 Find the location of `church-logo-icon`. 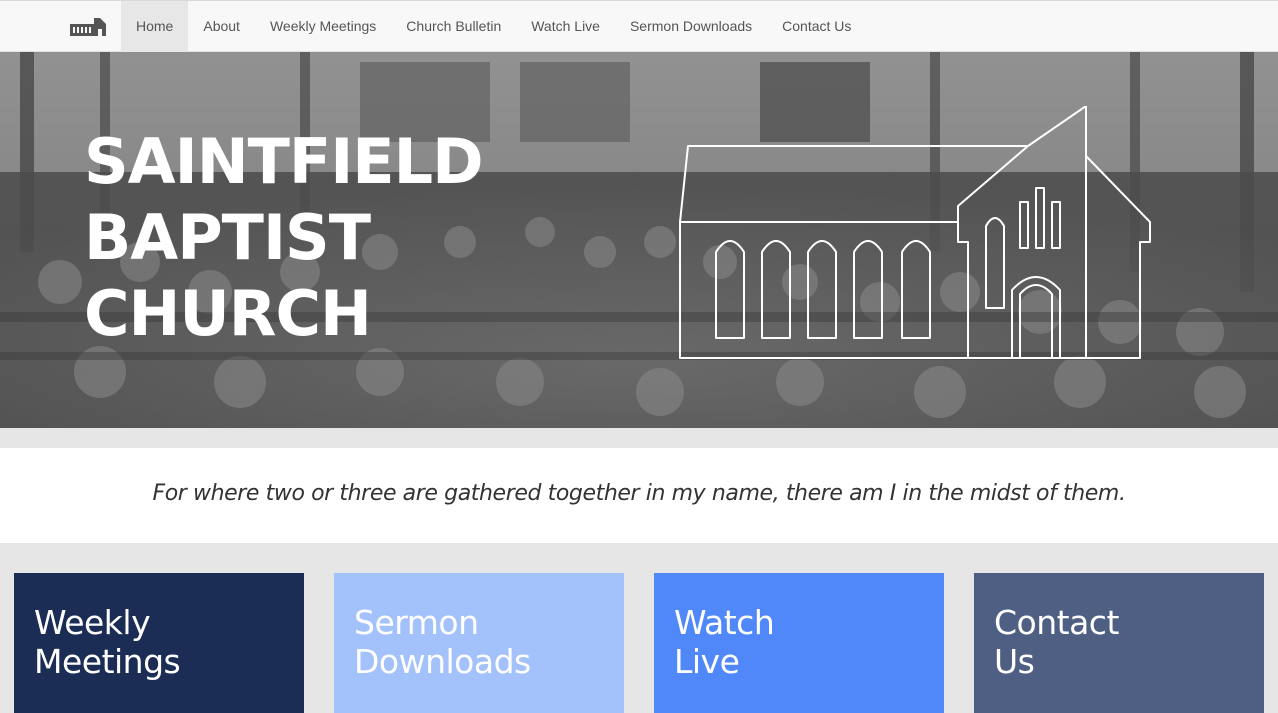

church-logo-icon is located at coordinates (88, 27).